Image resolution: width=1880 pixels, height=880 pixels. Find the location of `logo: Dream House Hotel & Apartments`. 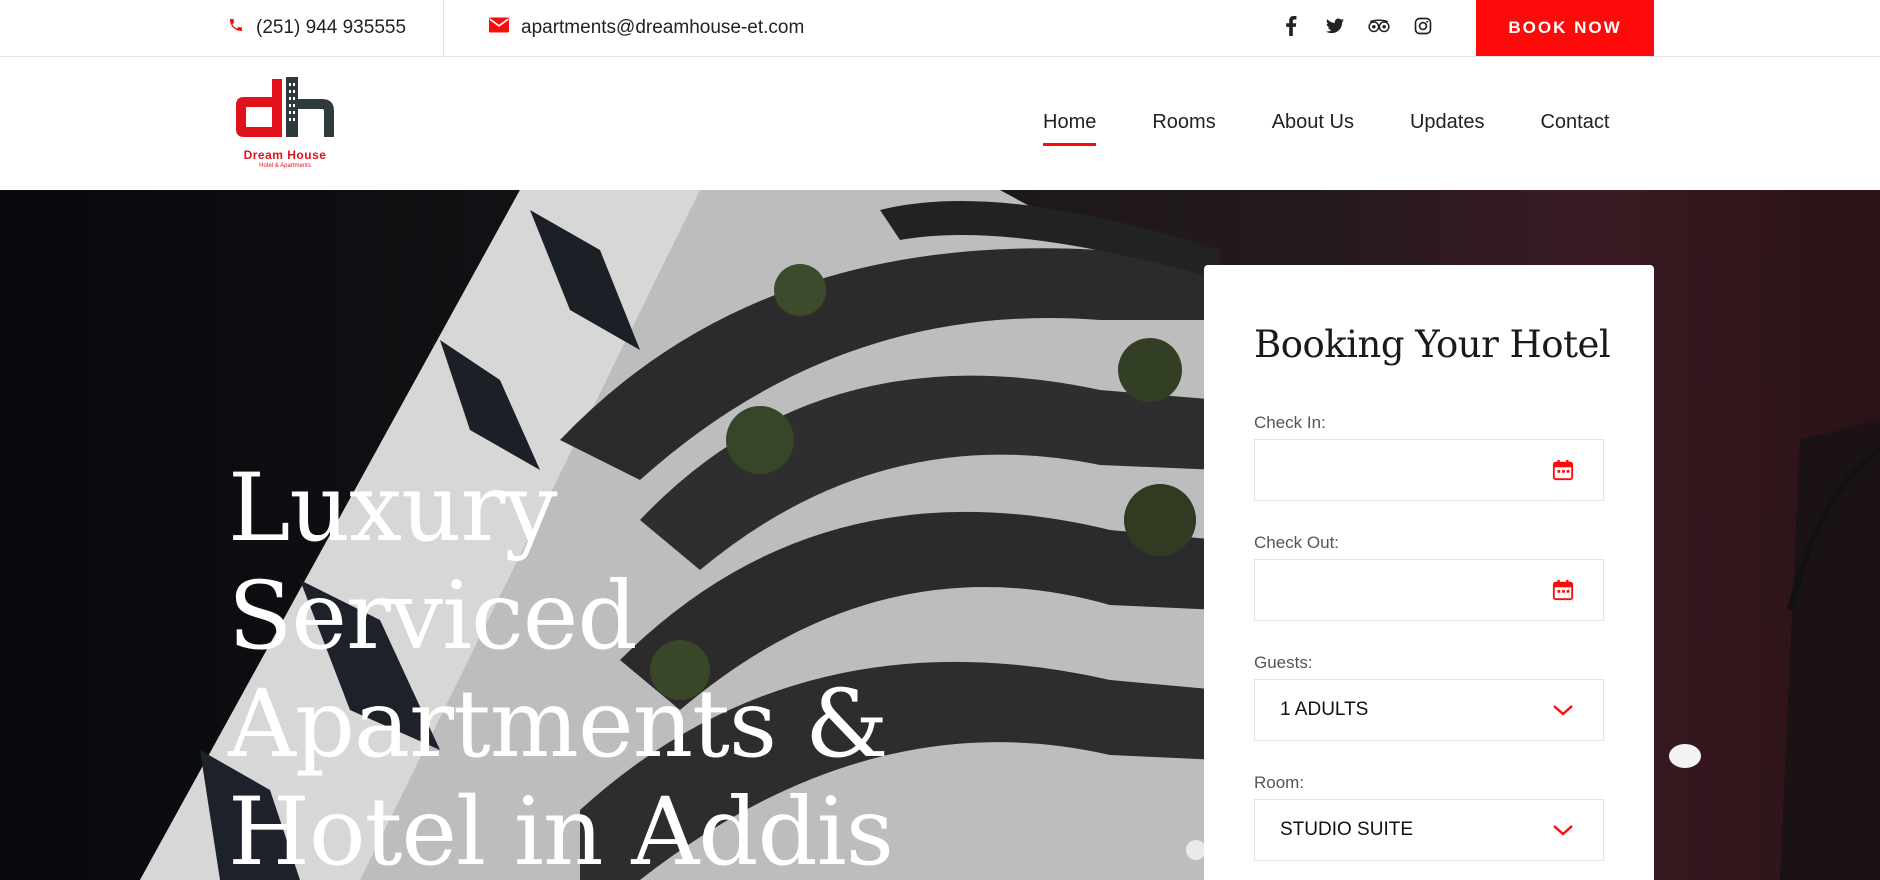

logo: Dream House Hotel & Apartments is located at coordinates (285, 125).